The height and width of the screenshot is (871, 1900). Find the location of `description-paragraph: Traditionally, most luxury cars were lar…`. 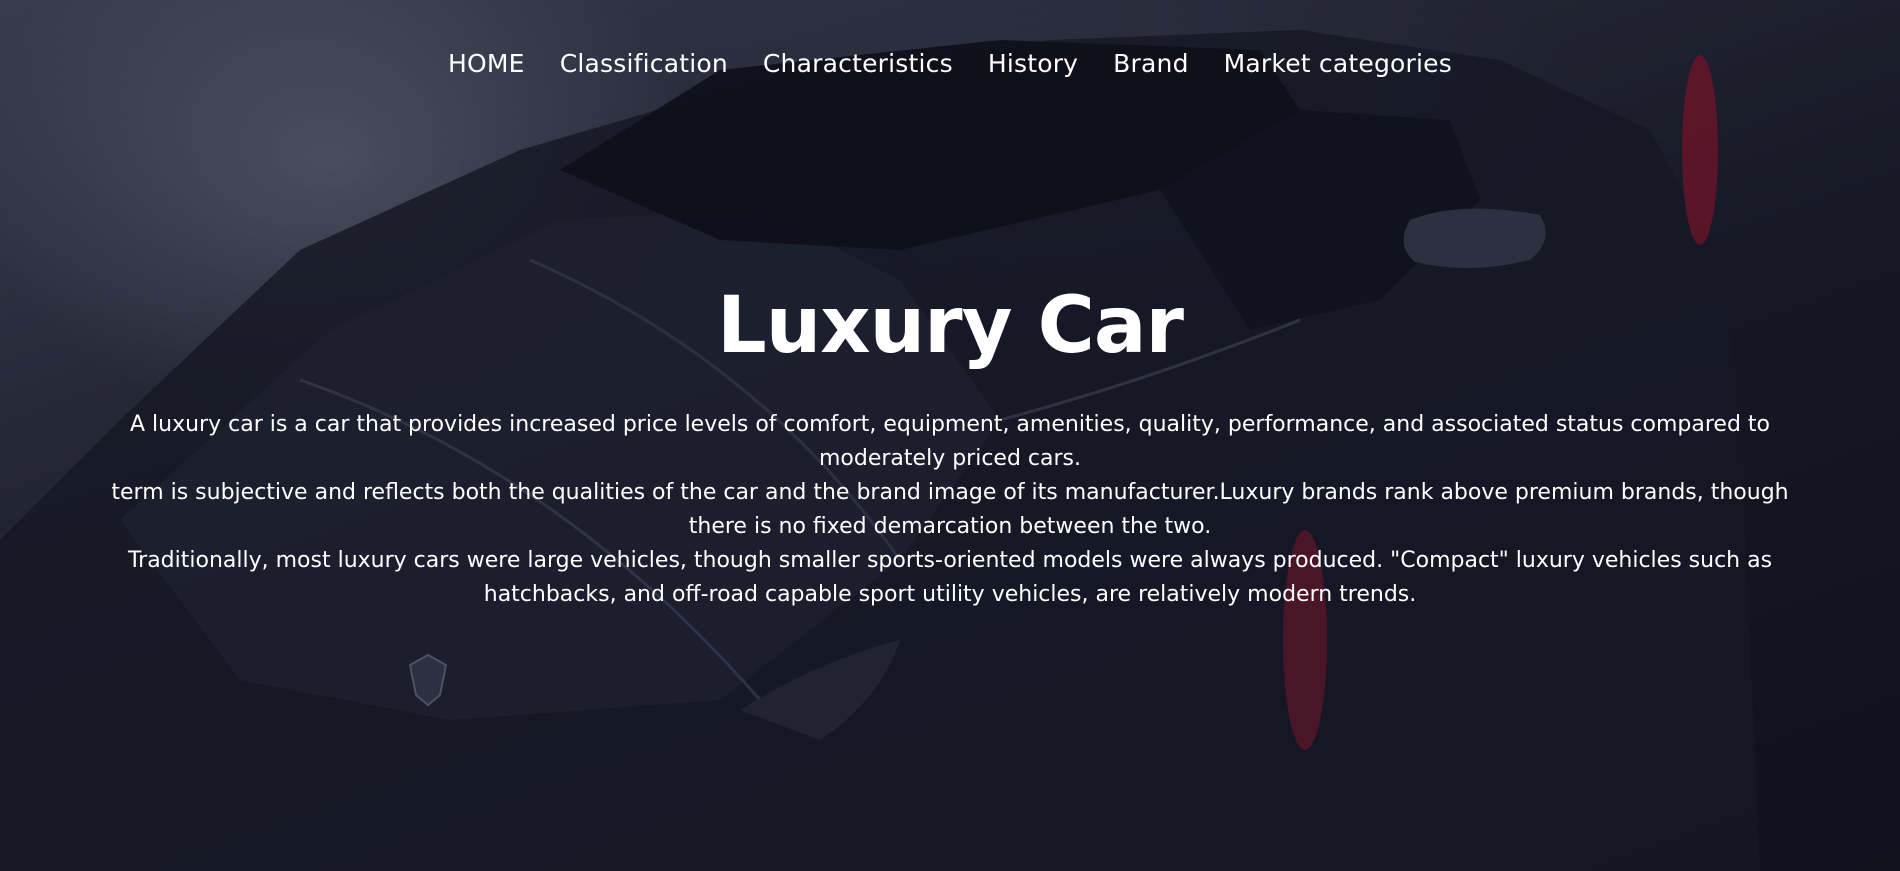

description-paragraph: Traditionally, most luxury cars were lar… is located at coordinates (950, 577).